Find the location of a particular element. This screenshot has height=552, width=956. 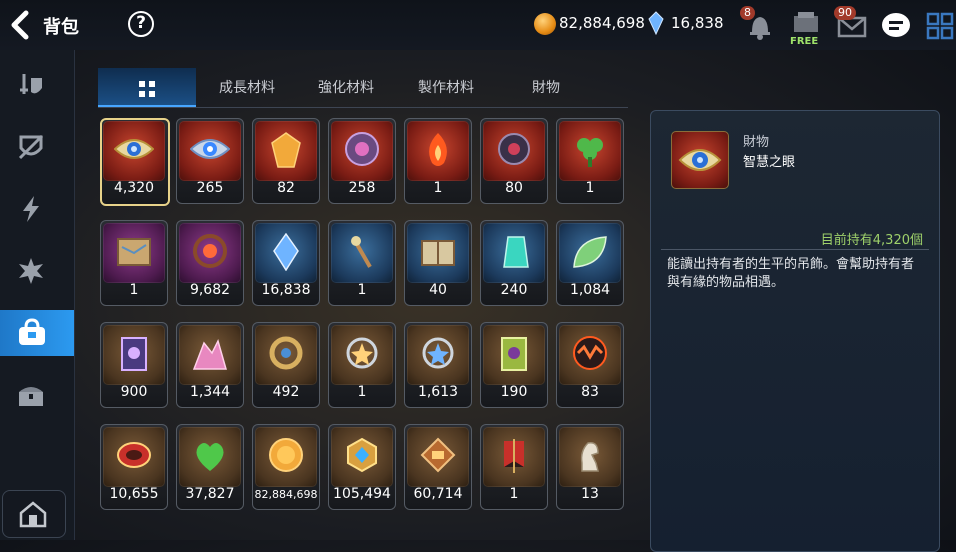

inventory-slot: 190 is located at coordinates (514, 365).